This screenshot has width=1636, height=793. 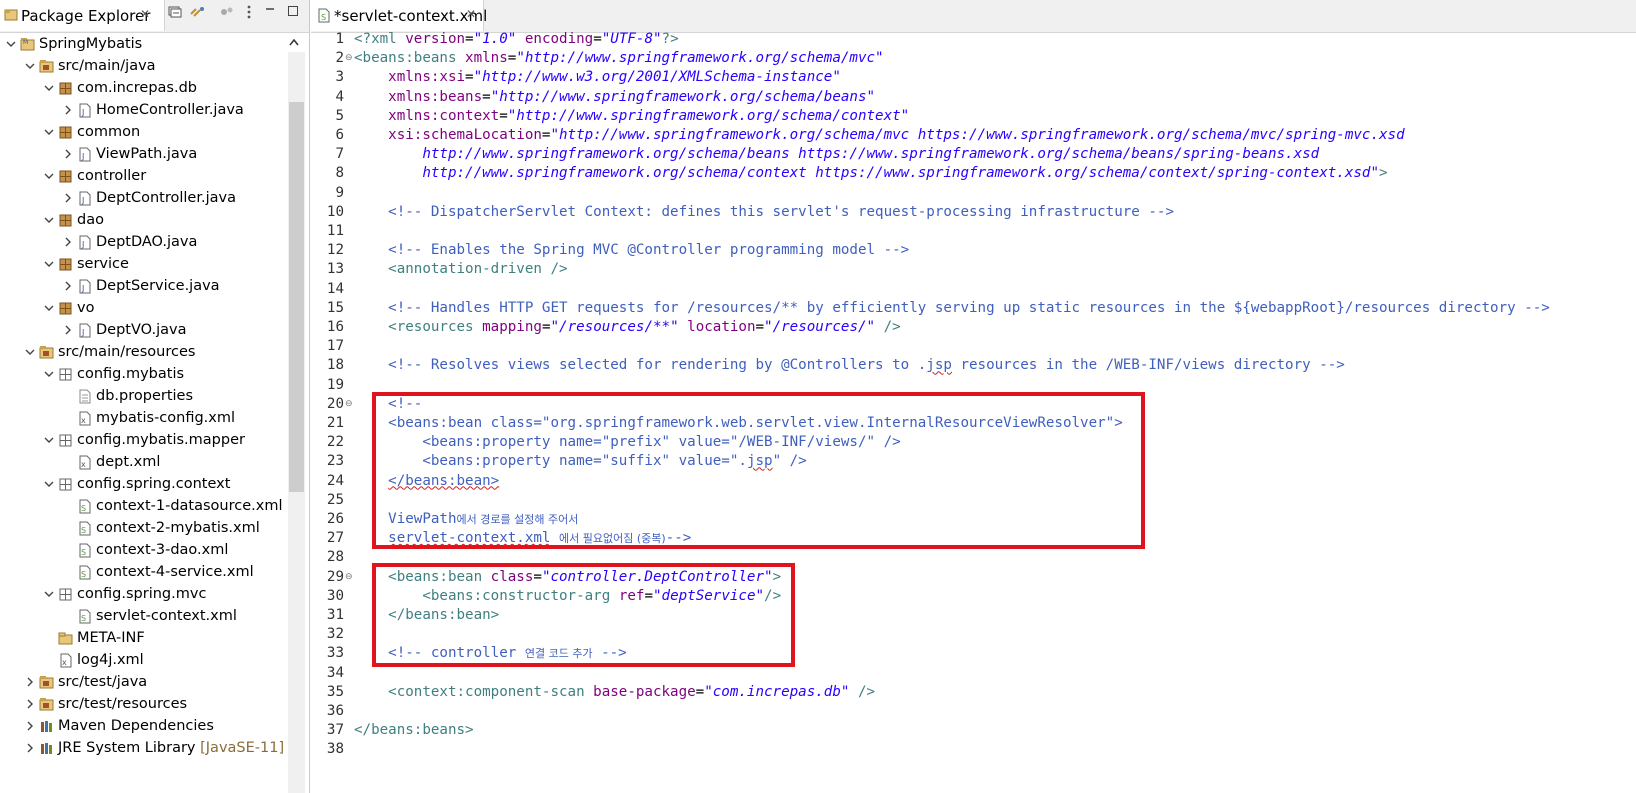 I want to click on tree-item-label: DeptDAO.java, so click(x=147, y=242).